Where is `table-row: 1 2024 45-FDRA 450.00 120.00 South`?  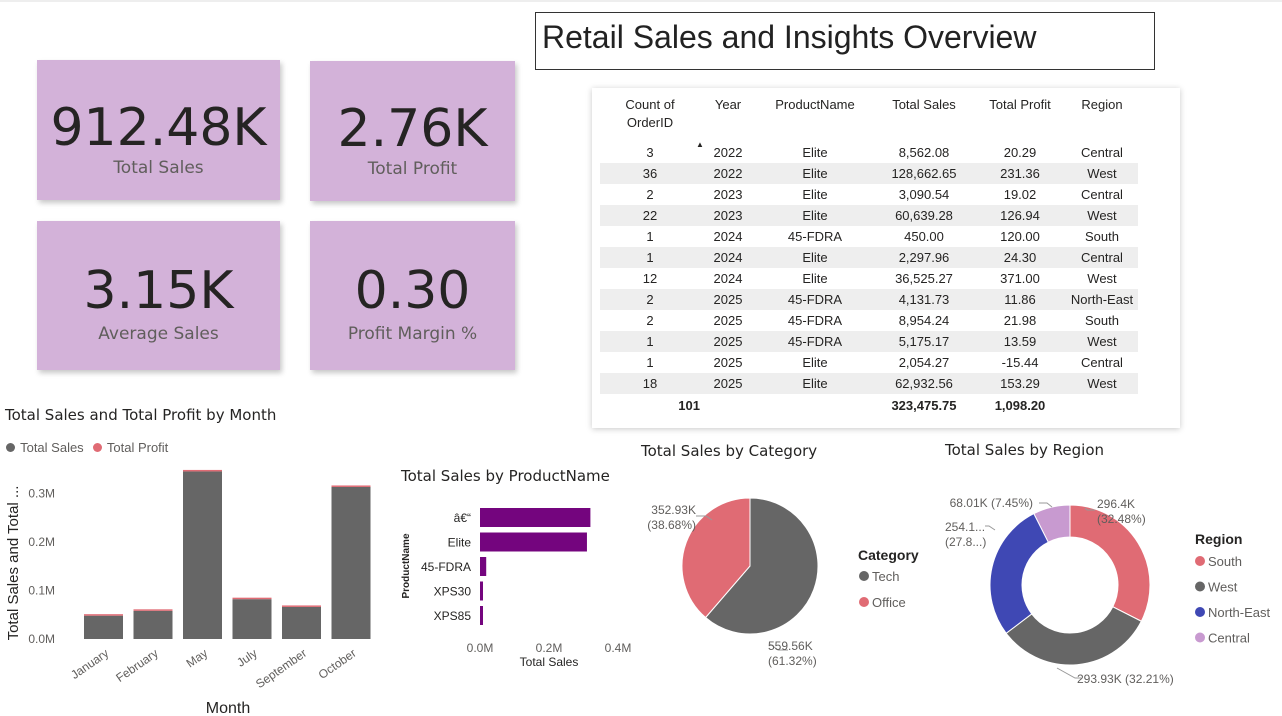 table-row: 1 2024 45-FDRA 450.00 120.00 South is located at coordinates (869, 236).